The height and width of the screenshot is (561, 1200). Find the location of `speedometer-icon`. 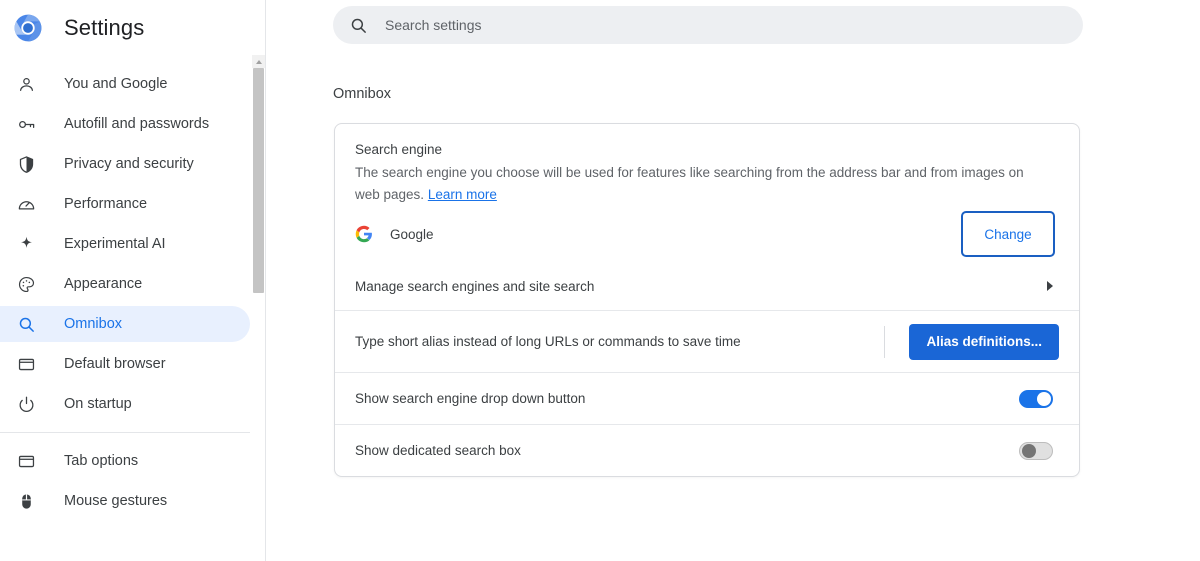

speedometer-icon is located at coordinates (26, 204).